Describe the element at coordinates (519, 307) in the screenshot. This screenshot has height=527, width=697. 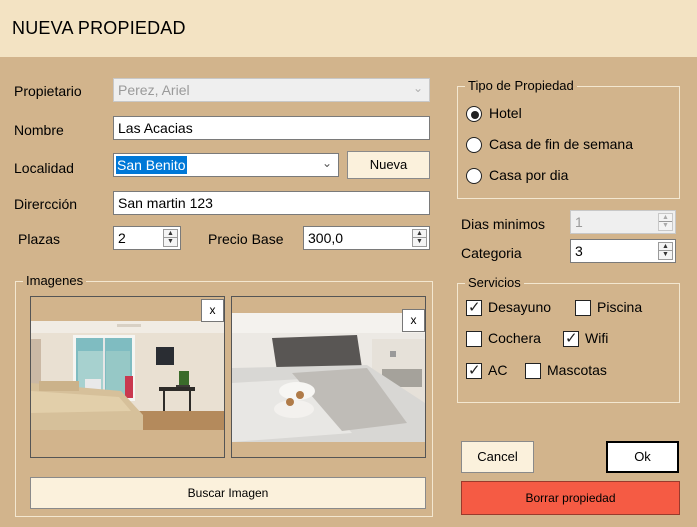
I see `checkbox-desayuno-label: Desayuno` at that location.